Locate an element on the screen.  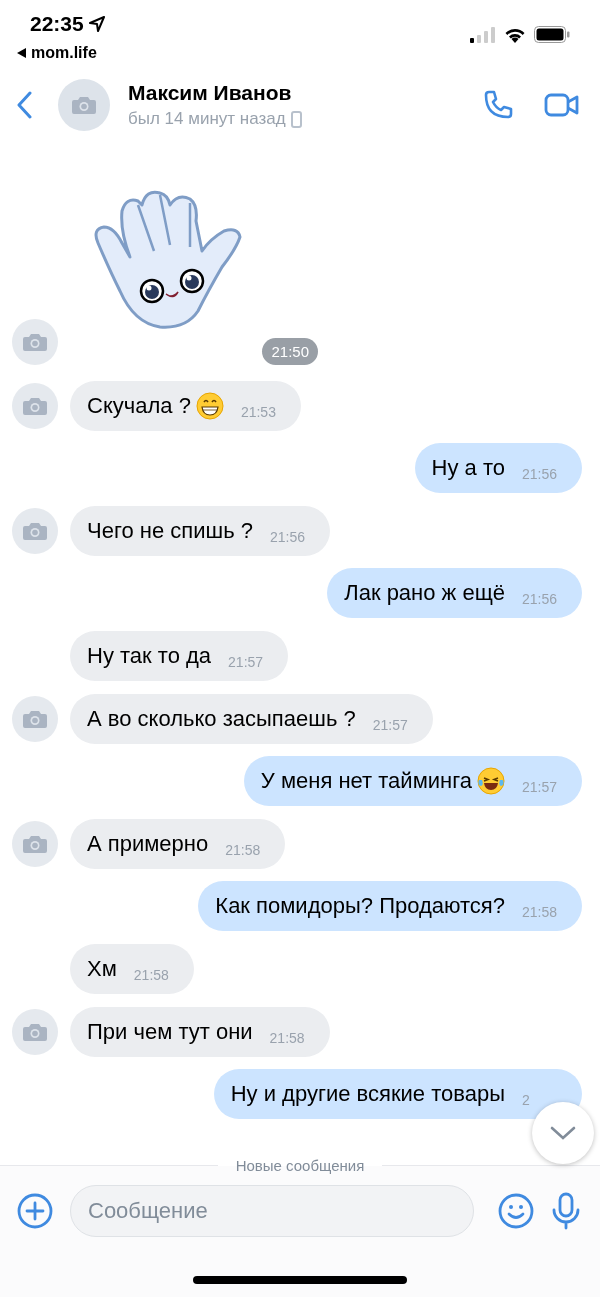
back-to-app-link: mom.life is located at coordinates (64, 53).